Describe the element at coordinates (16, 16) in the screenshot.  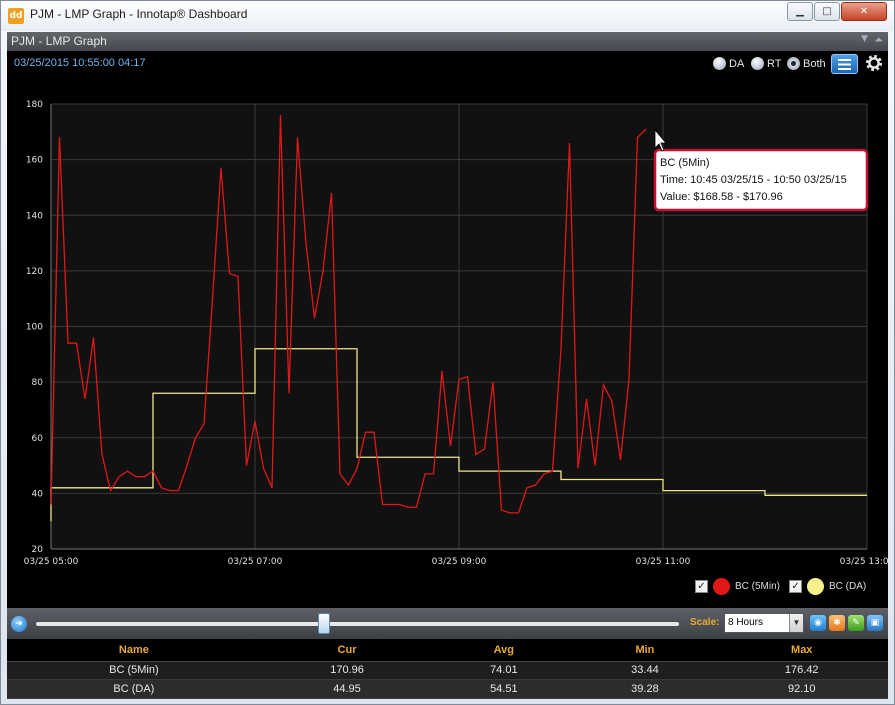
I see `app-logo-icon: dd` at that location.